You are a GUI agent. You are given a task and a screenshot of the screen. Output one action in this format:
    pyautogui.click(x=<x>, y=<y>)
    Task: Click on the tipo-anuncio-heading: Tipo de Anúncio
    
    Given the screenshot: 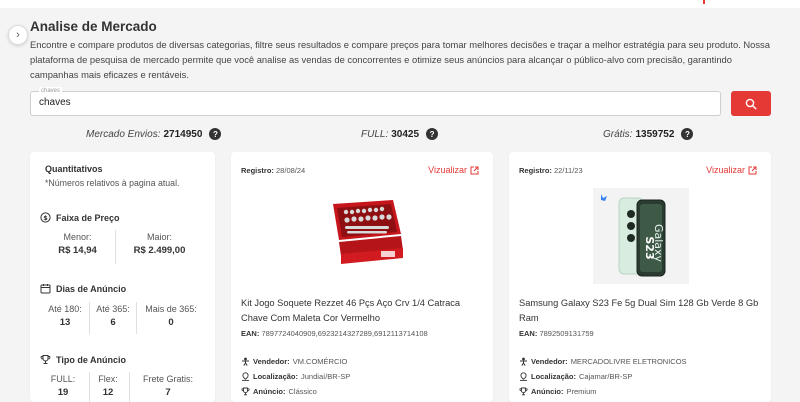 What is the action you would take?
    pyautogui.click(x=83, y=359)
    